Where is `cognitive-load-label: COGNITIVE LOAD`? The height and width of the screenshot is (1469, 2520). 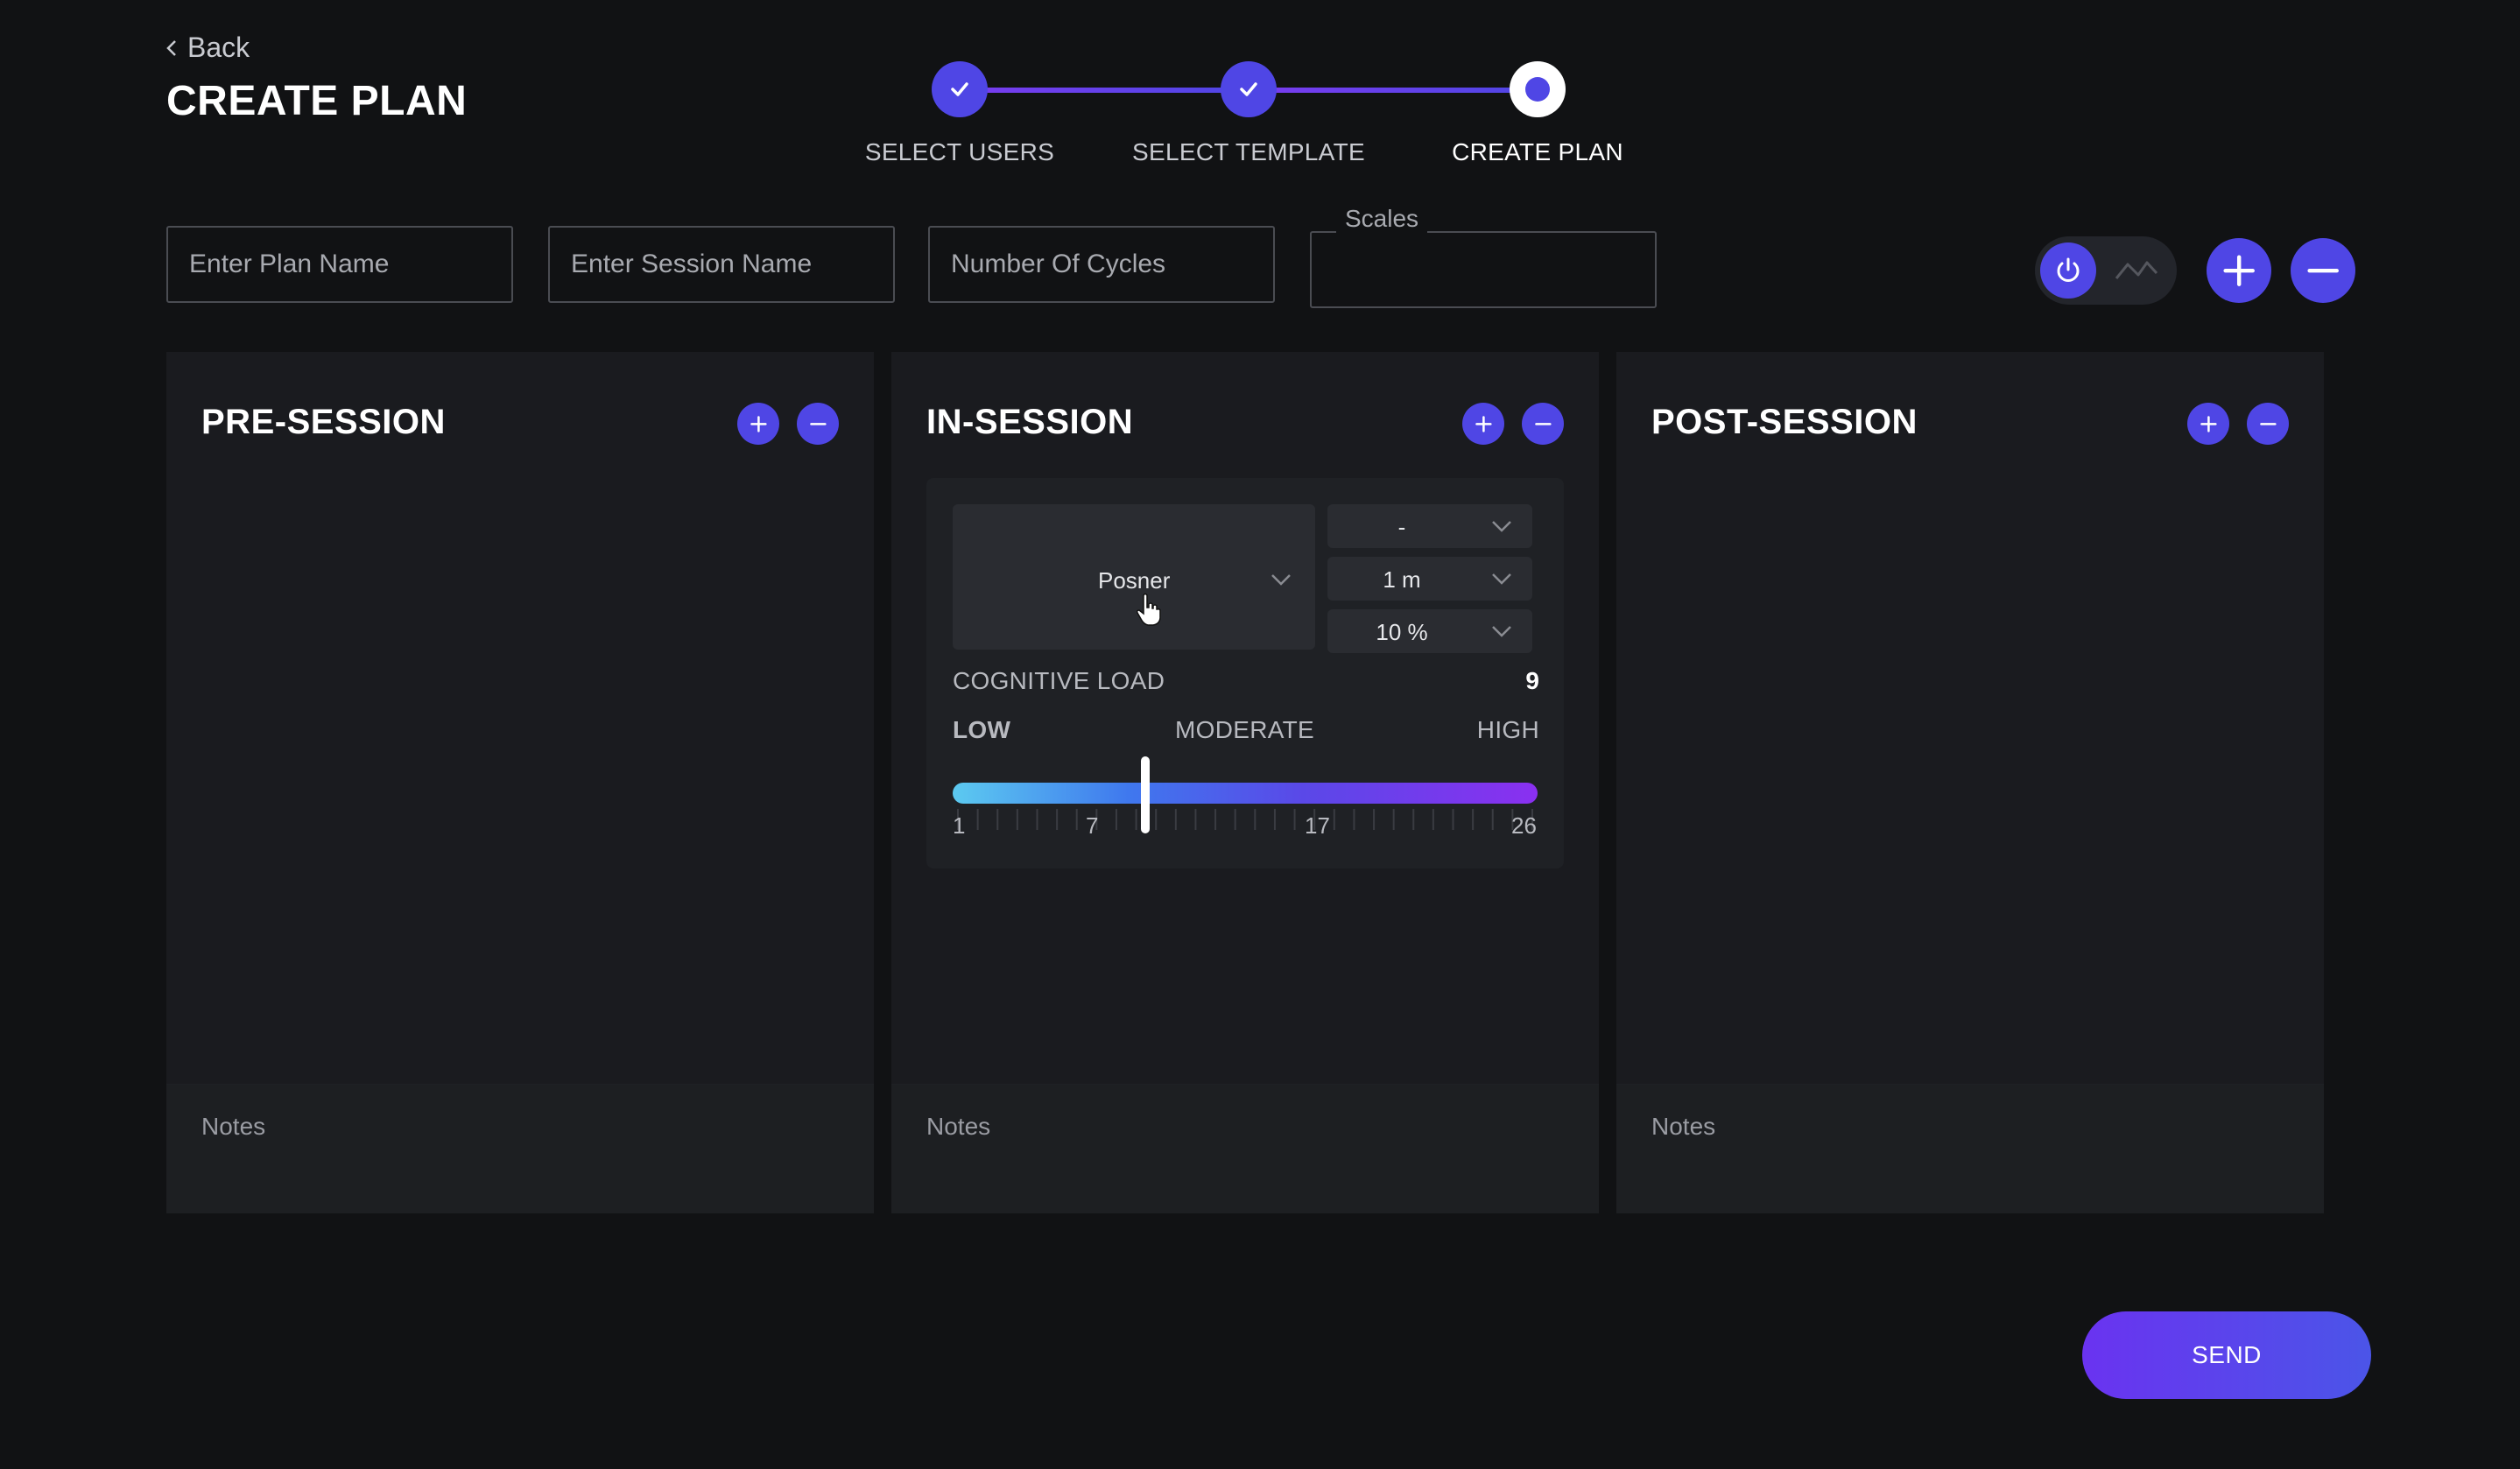
cognitive-load-label: COGNITIVE LOAD is located at coordinates (1059, 680).